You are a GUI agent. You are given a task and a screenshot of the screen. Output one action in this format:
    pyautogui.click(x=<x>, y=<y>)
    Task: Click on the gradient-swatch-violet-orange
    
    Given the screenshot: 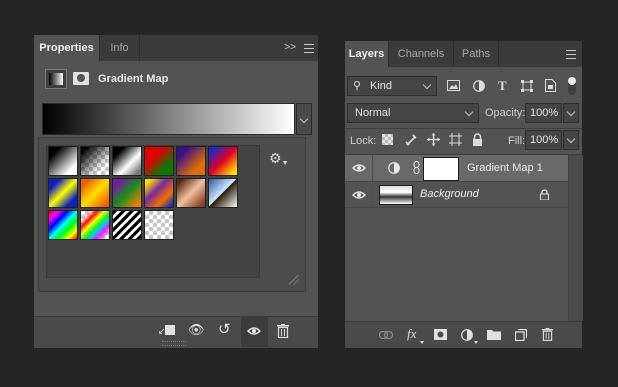 What is the action you would take?
    pyautogui.click(x=191, y=161)
    